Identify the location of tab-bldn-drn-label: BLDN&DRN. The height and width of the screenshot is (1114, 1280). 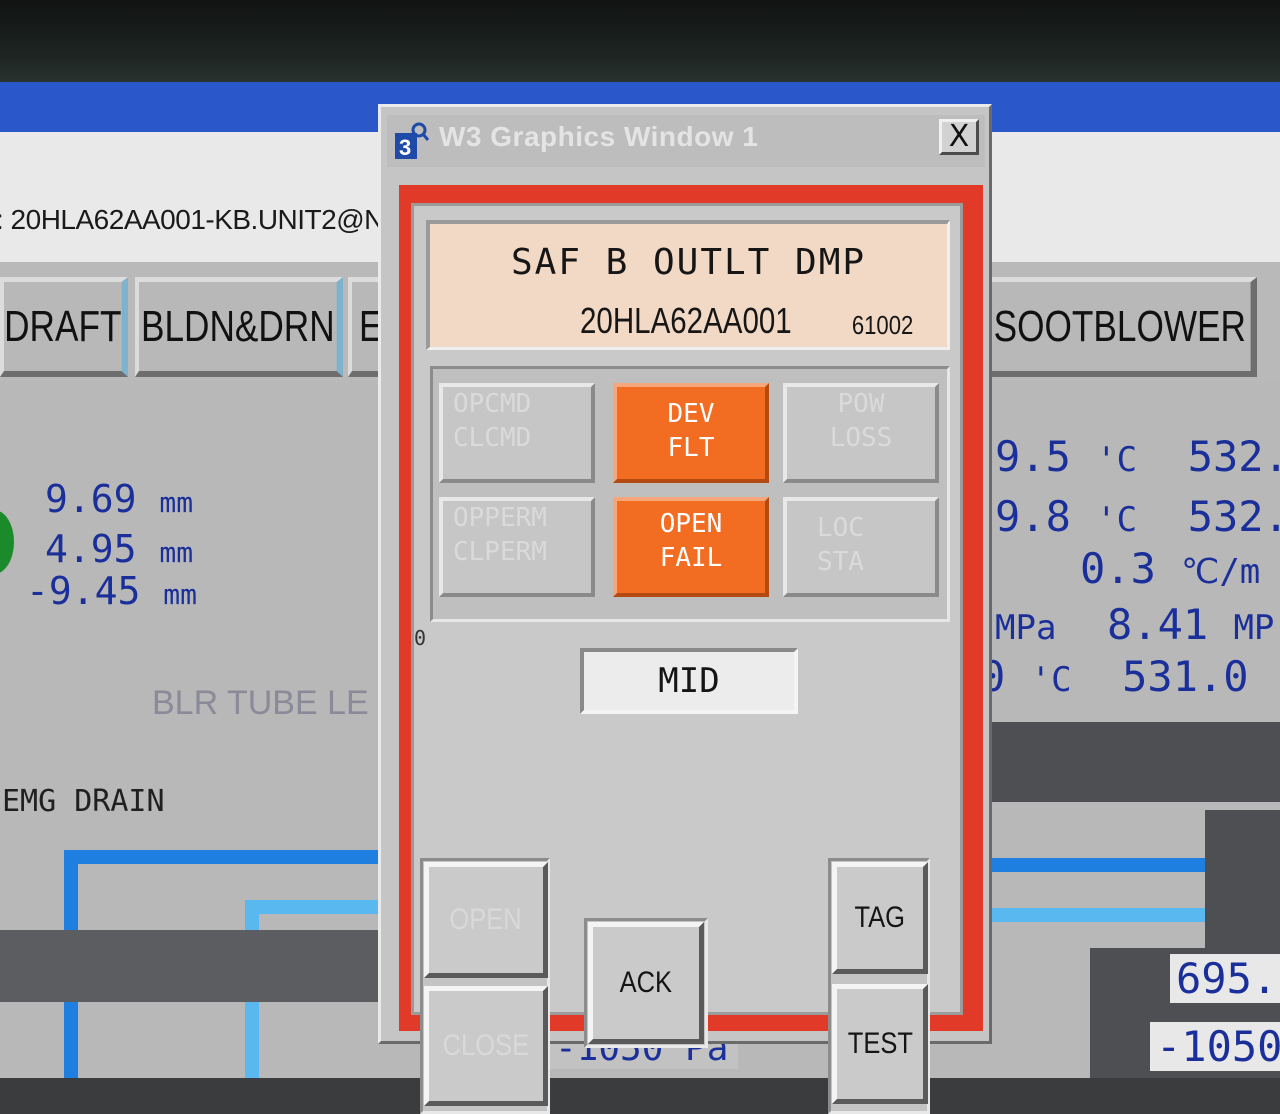
(237, 326).